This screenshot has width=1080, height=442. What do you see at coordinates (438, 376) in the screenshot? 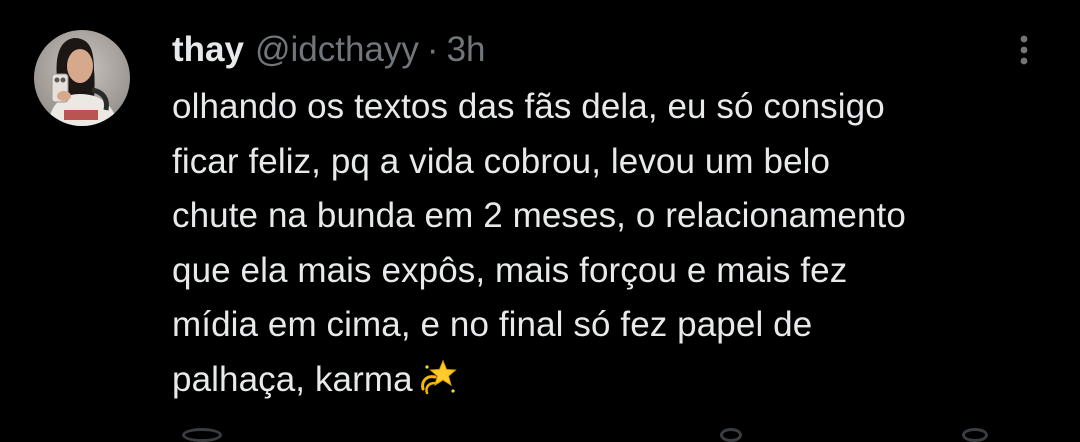
I see `dizzy-emoji-icon` at bounding box center [438, 376].